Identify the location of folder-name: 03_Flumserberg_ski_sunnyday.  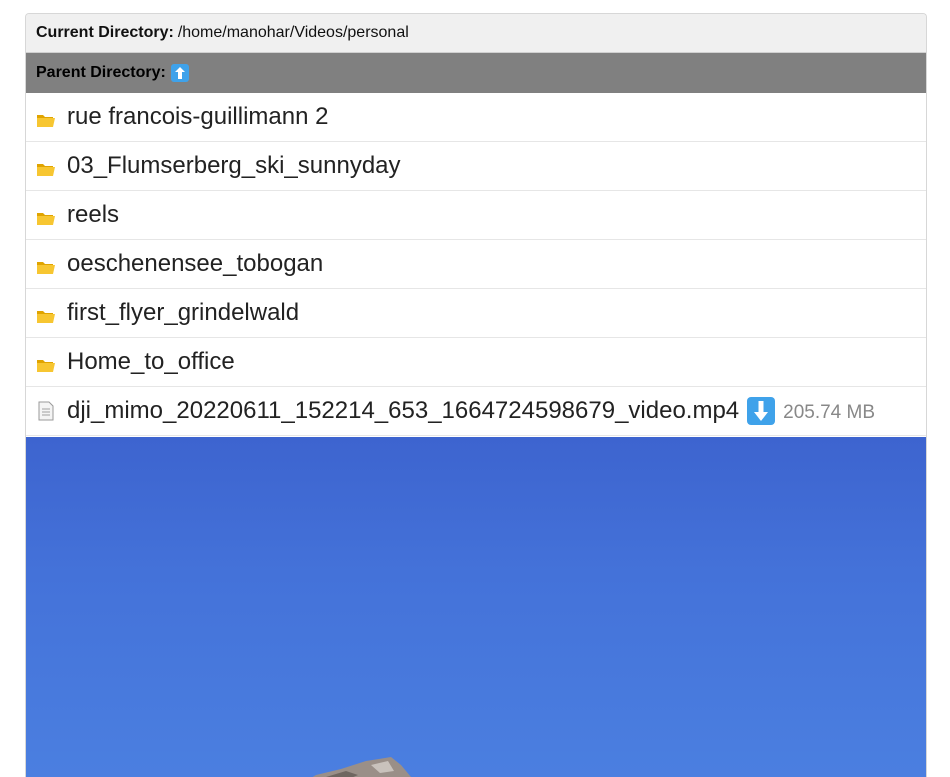
(234, 165).